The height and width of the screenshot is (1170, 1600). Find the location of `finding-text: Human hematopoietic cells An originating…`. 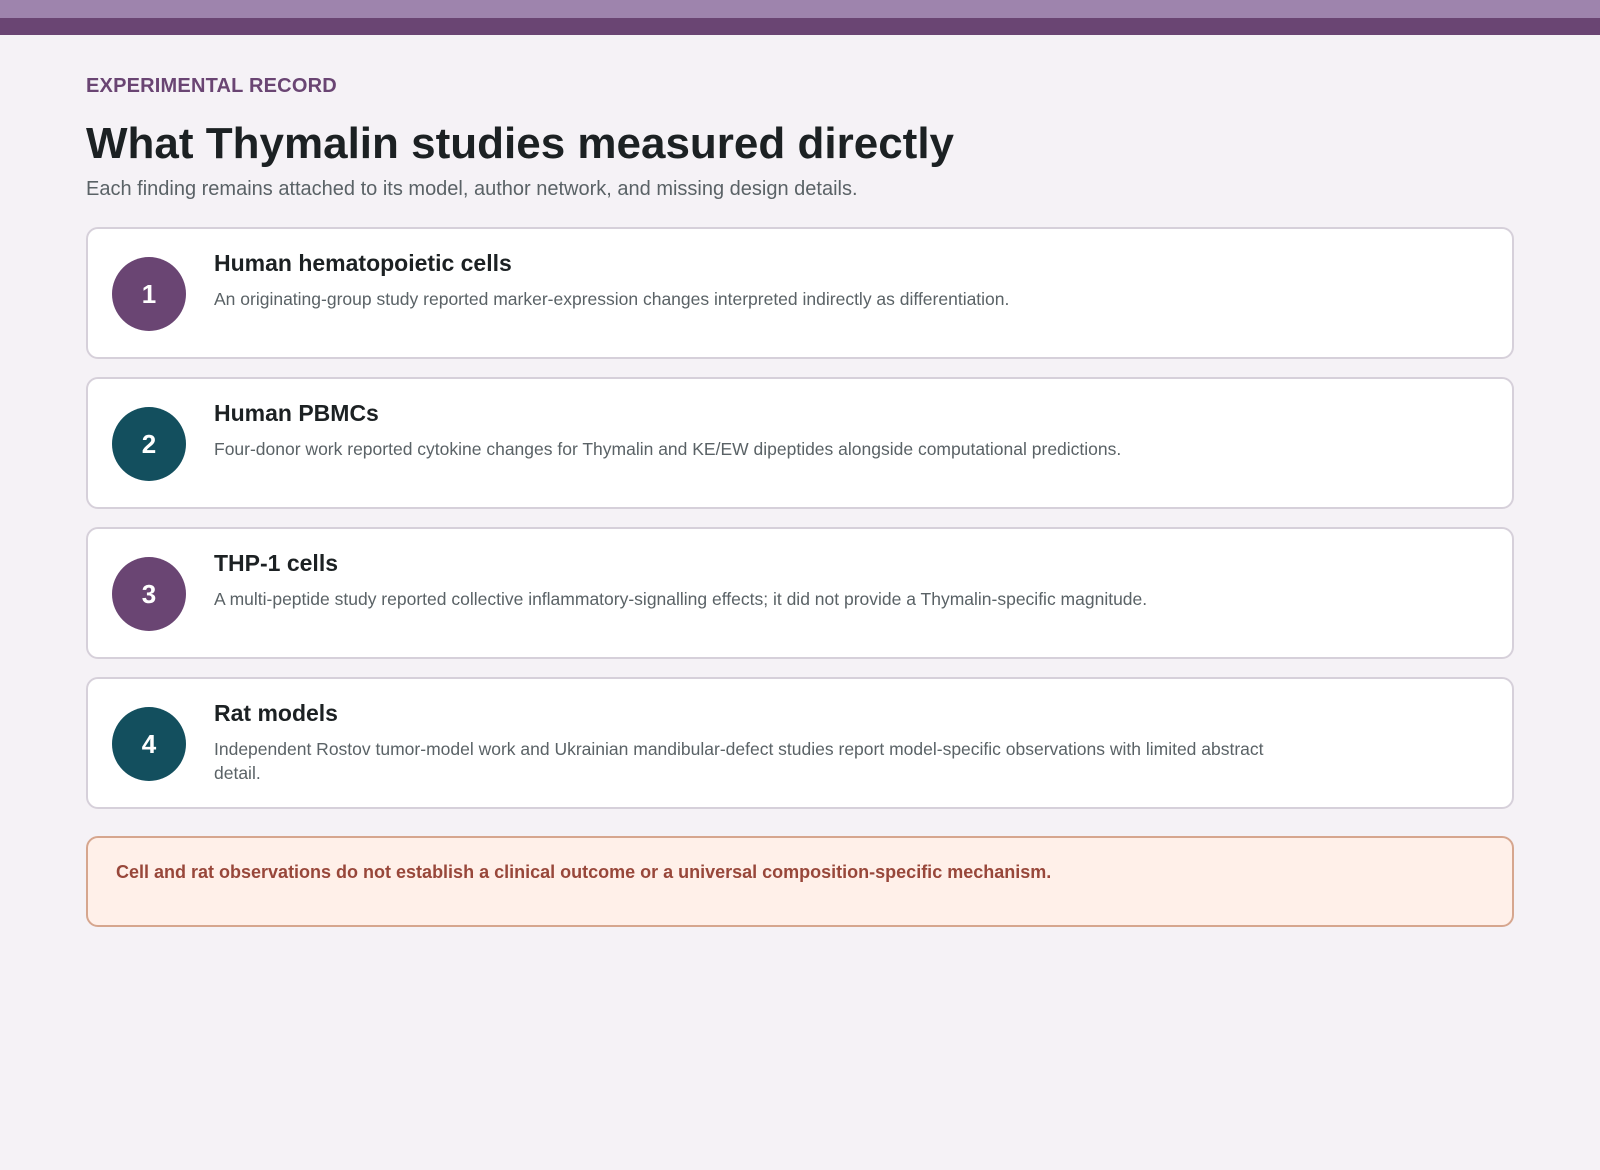

finding-text: Human hematopoietic cells An originating… is located at coordinates (764, 280).